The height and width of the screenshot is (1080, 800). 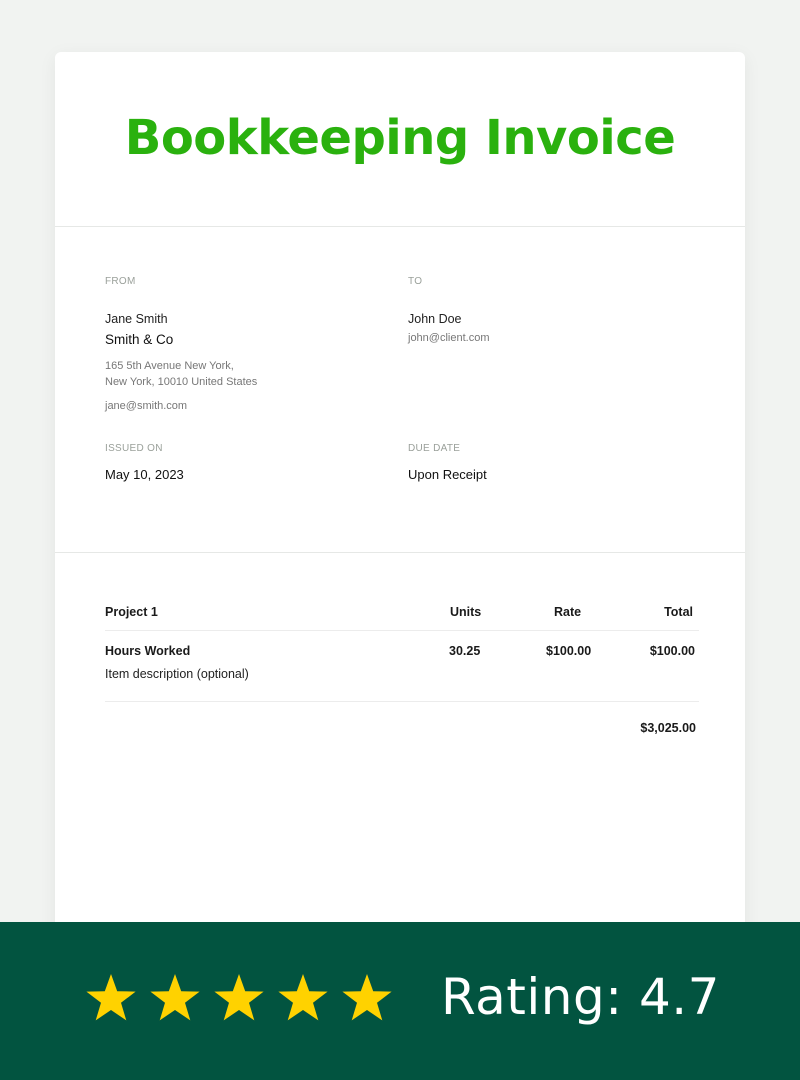 What do you see at coordinates (434, 448) in the screenshot?
I see `due-date-label: DUE DATE` at bounding box center [434, 448].